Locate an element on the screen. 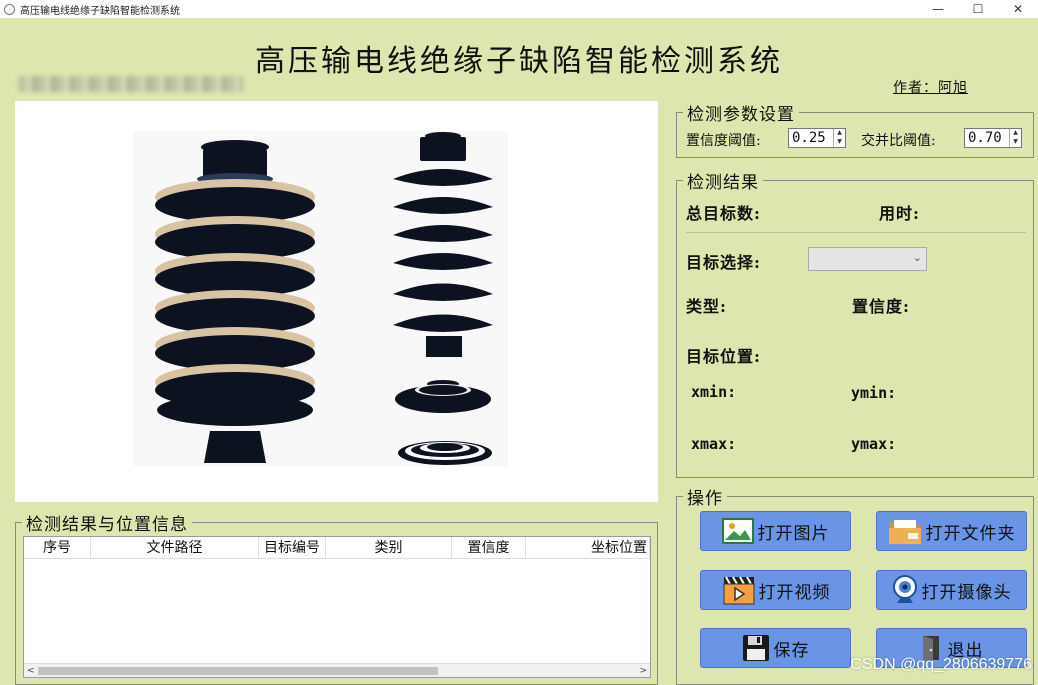  scroll-right-icon: > is located at coordinates (643, 671).